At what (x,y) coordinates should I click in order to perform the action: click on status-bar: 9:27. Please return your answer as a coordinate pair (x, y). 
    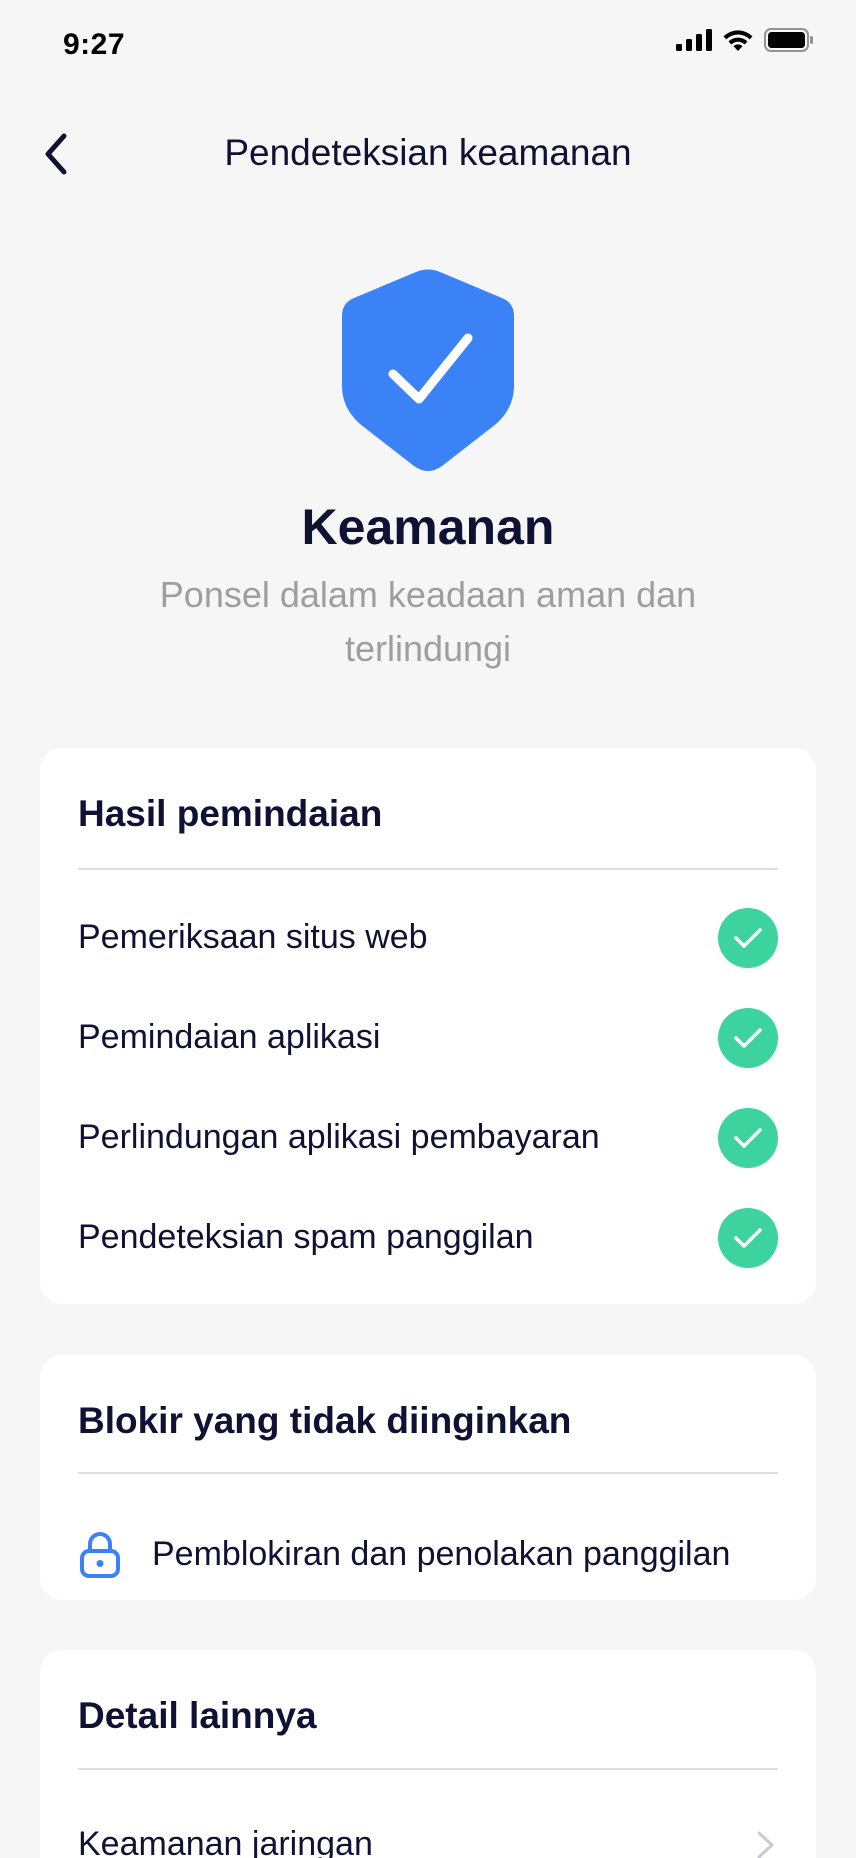
    Looking at the image, I should click on (428, 45).